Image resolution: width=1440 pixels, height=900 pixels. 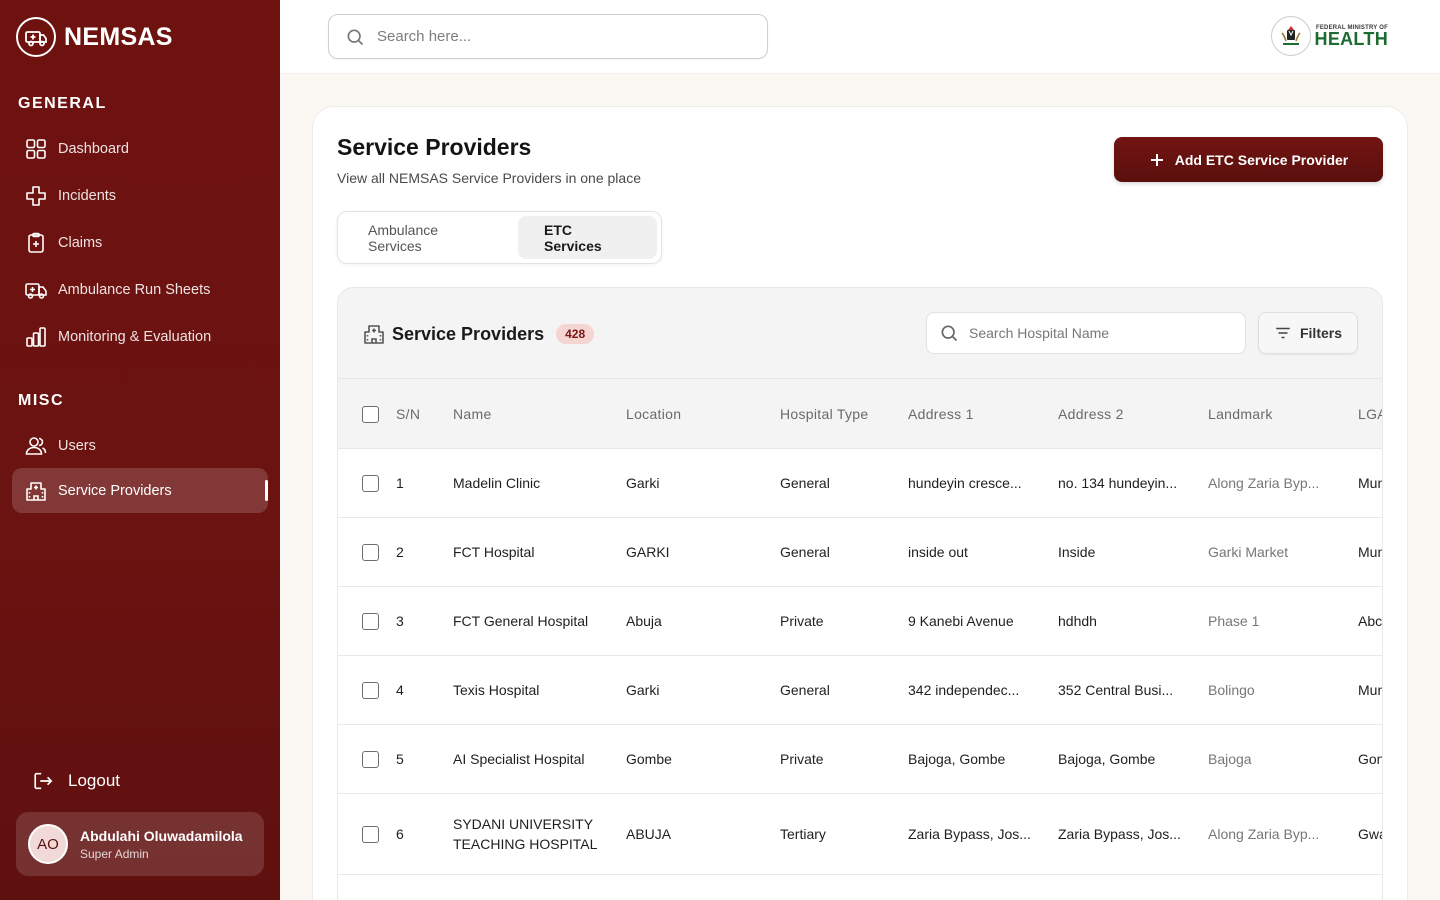 I want to click on add-button-label: Add ETC Service Provider, so click(x=1261, y=159).